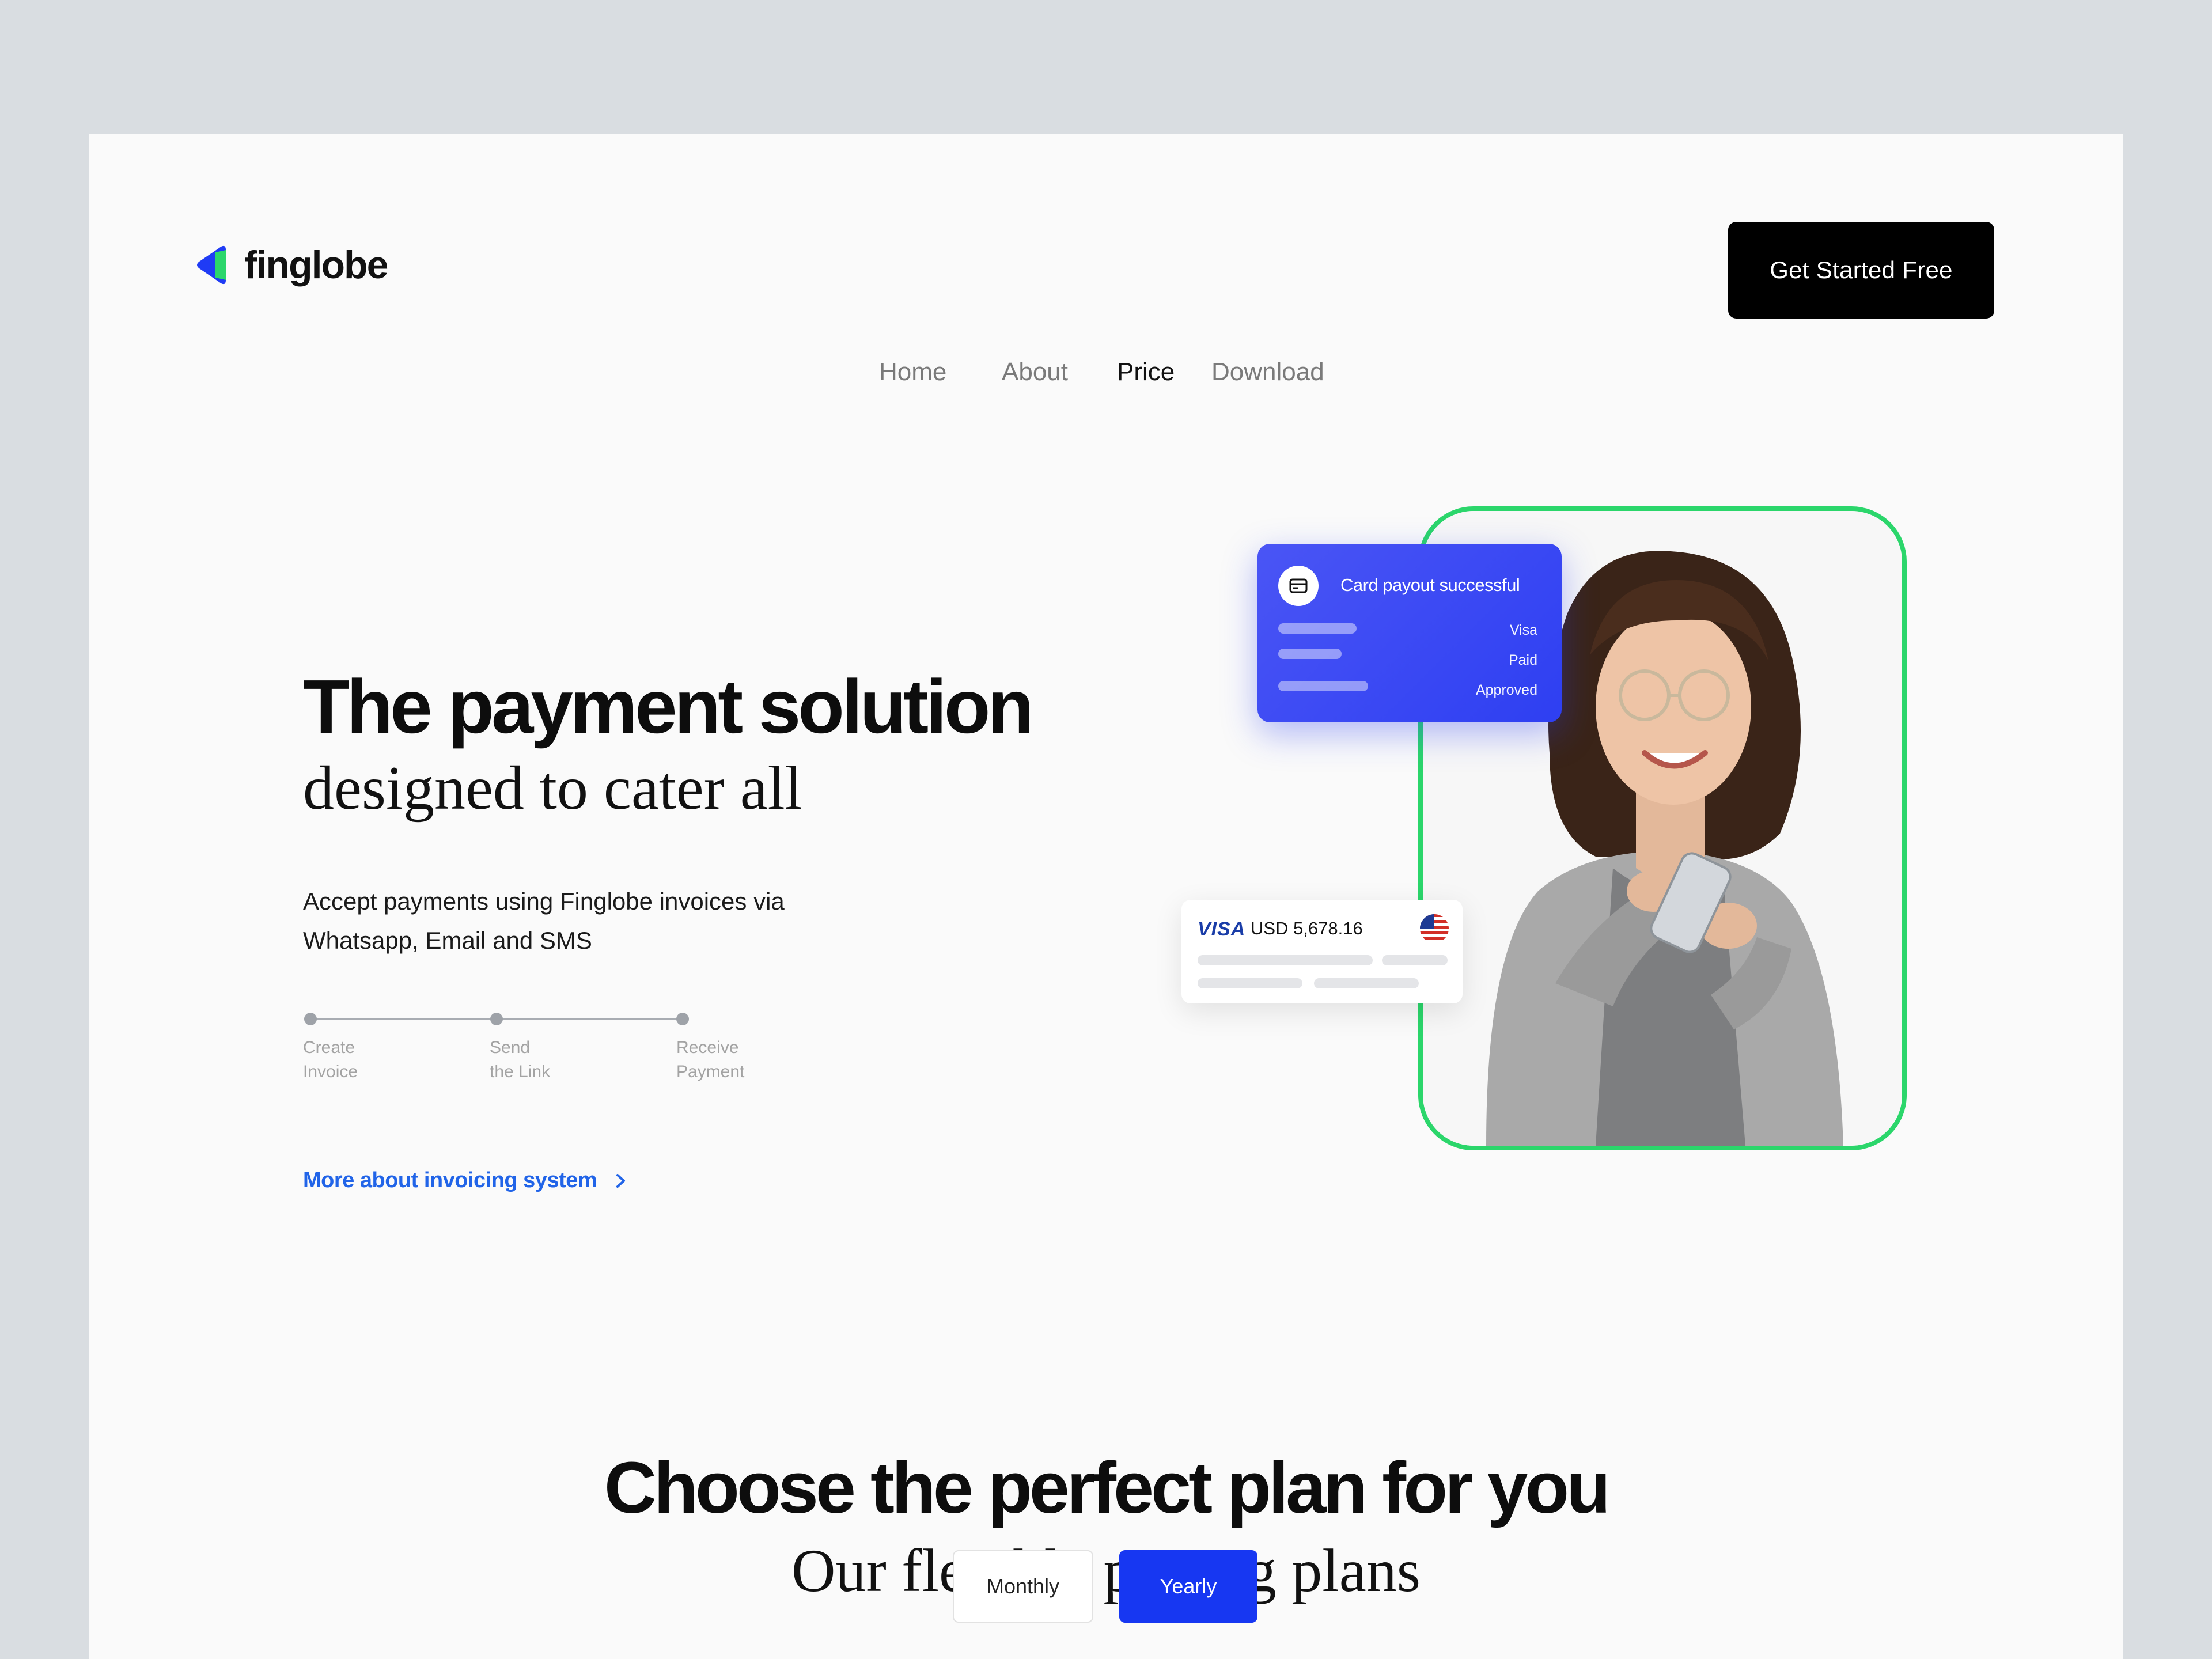 This screenshot has width=2212, height=1659. Describe the element at coordinates (1267, 372) in the screenshot. I see `nav-download: Download` at that location.